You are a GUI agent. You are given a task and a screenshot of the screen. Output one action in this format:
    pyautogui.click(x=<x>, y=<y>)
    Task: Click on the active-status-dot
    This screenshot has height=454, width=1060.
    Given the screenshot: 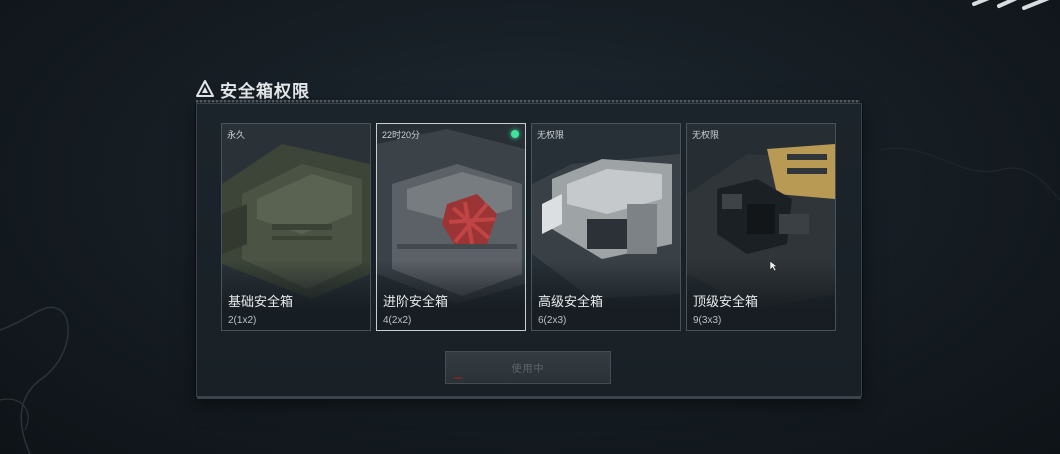 What is the action you would take?
    pyautogui.click(x=515, y=134)
    